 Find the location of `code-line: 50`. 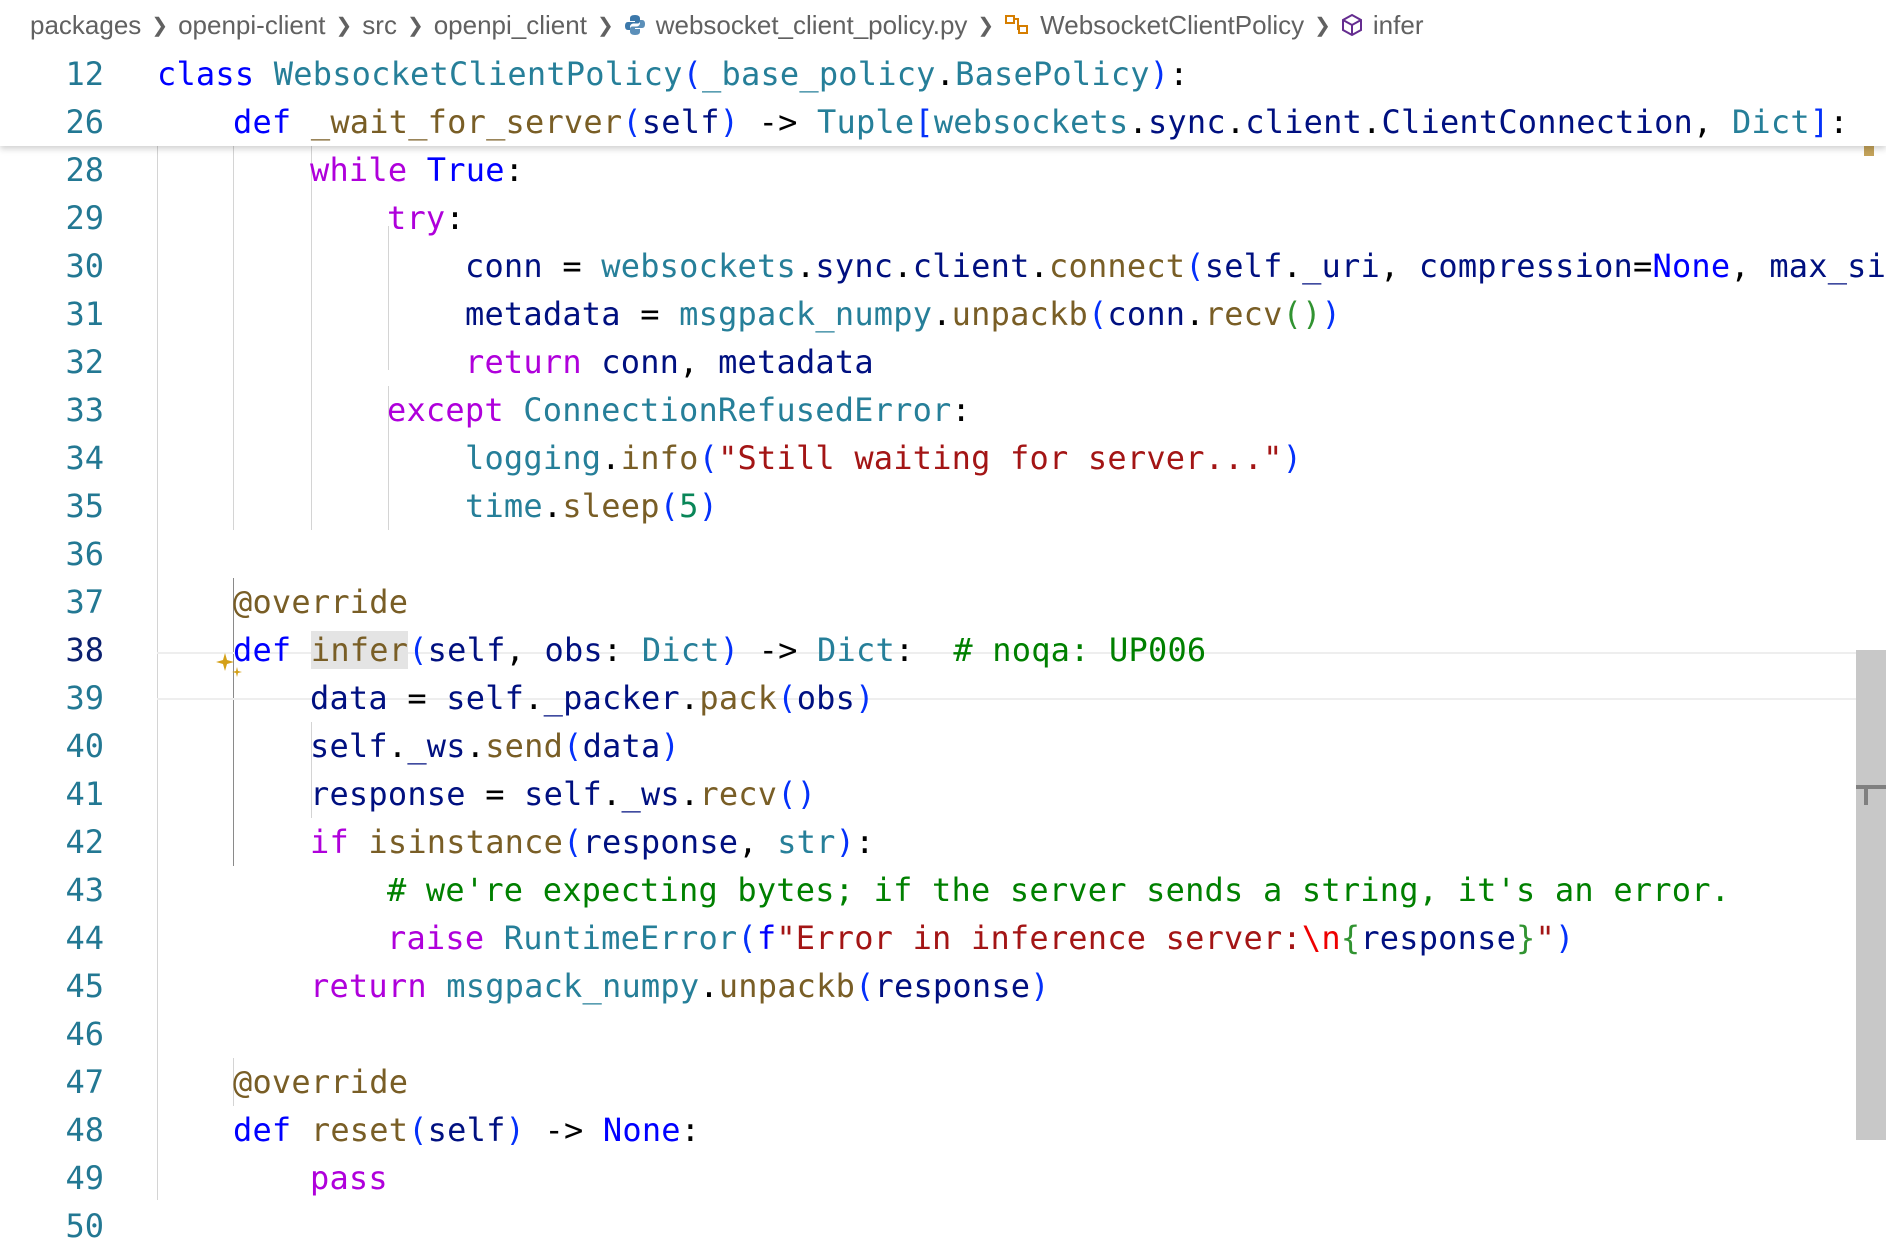

code-line: 50 is located at coordinates (943, 1226).